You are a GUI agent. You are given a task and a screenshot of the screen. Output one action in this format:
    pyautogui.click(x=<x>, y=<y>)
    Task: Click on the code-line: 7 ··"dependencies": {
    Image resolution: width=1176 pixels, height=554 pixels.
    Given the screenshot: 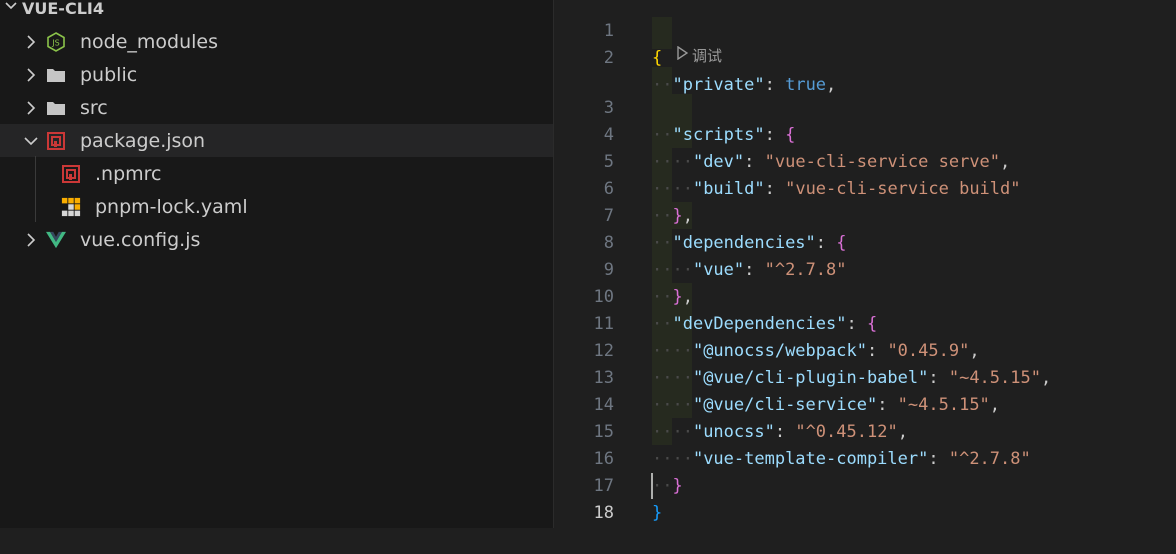 What is the action you would take?
    pyautogui.click(x=865, y=214)
    